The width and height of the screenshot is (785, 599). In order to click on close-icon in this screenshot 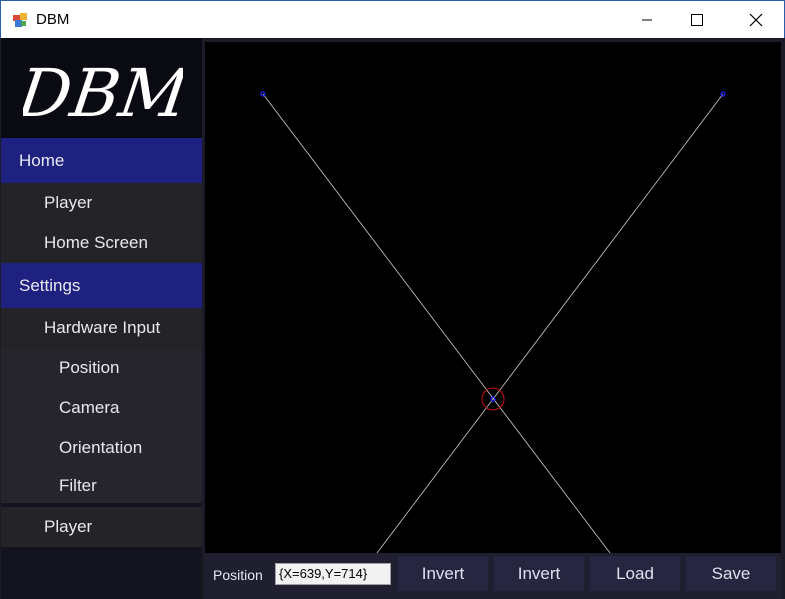, I will do `click(756, 20)`.